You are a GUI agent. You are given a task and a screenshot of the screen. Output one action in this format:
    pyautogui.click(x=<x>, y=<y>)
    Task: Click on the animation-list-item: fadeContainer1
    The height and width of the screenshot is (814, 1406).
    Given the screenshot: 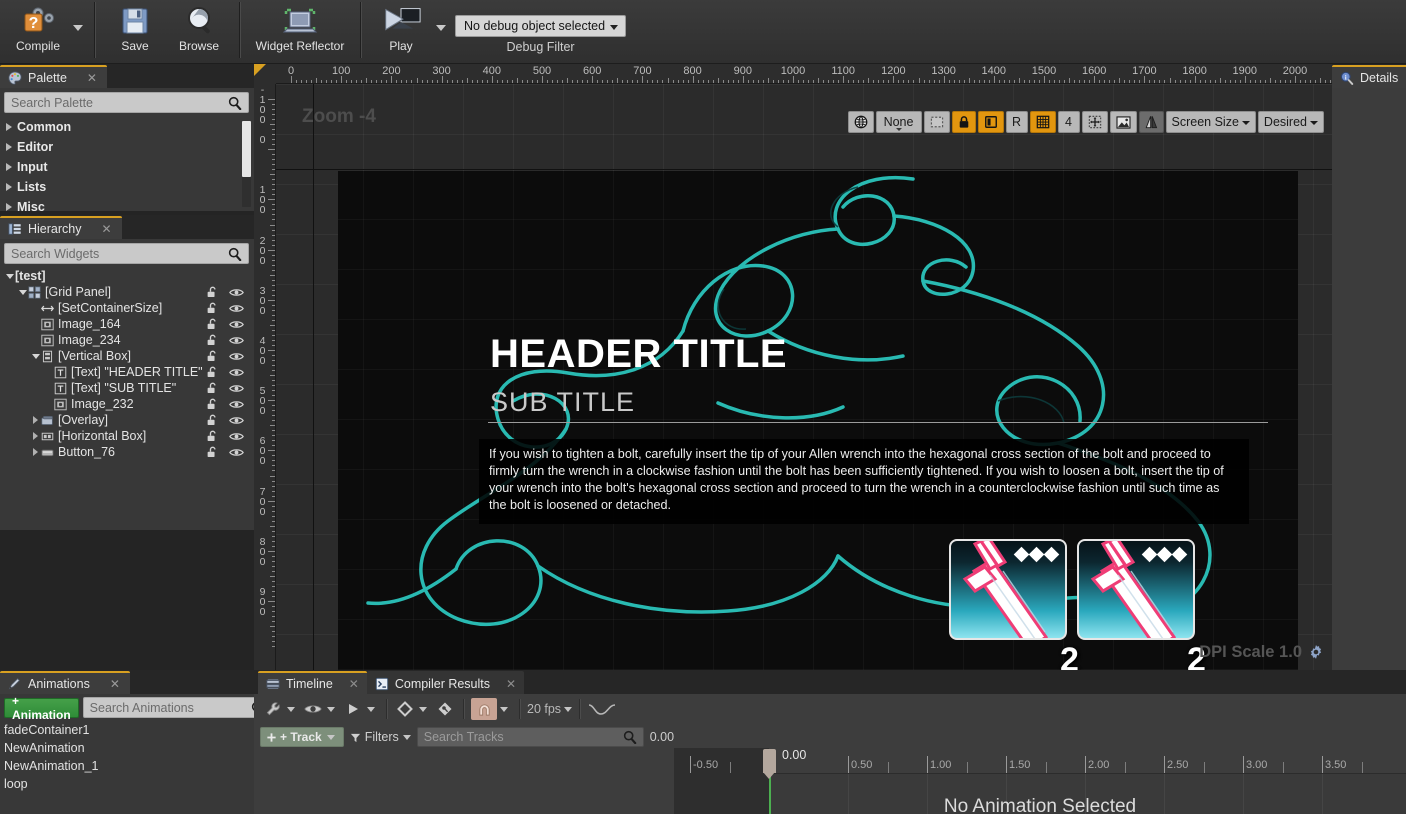 What is the action you would take?
    pyautogui.click(x=127, y=730)
    